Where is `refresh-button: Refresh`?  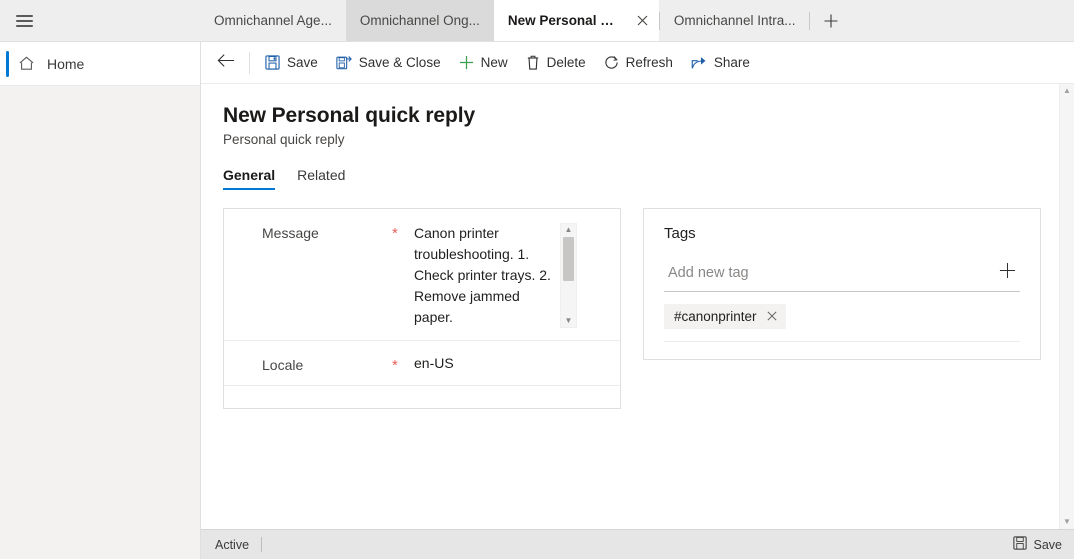
refresh-button: Refresh is located at coordinates (638, 63).